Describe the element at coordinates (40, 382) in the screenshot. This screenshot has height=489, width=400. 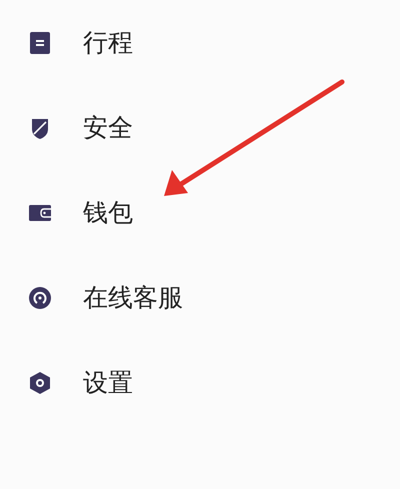
I see `gear-icon` at that location.